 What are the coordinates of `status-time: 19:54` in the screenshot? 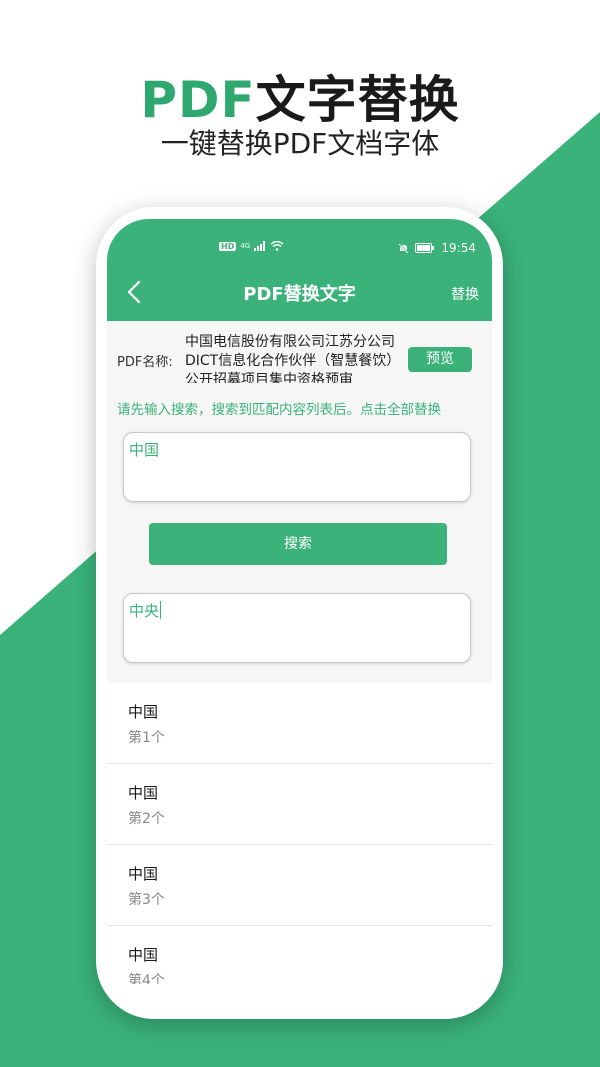 It's located at (458, 248).